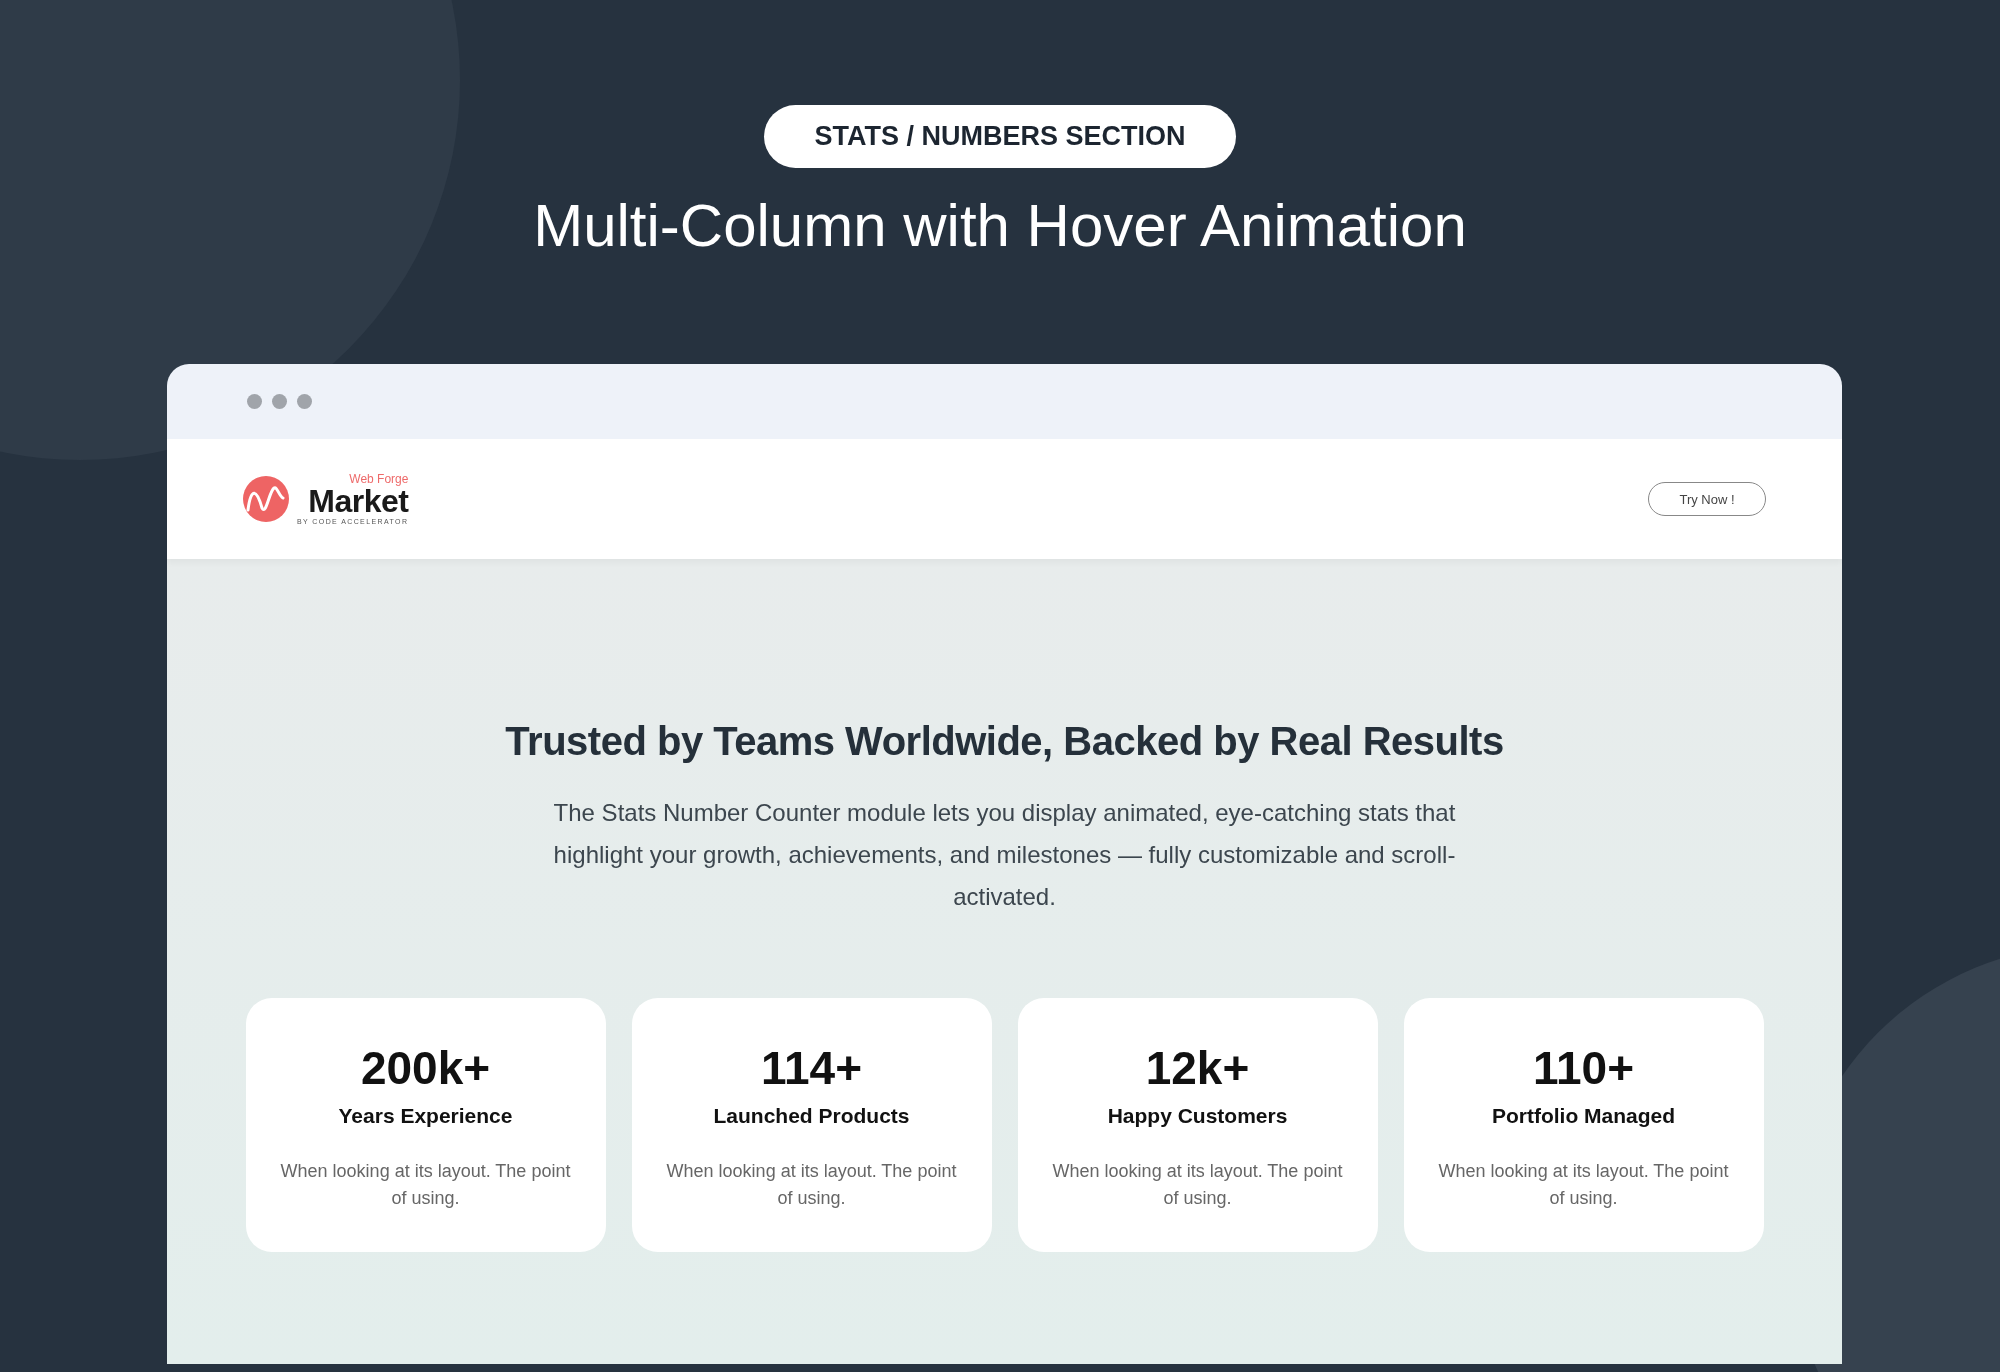 The image size is (2000, 1372). I want to click on stat-value: 12k+, so click(1197, 1068).